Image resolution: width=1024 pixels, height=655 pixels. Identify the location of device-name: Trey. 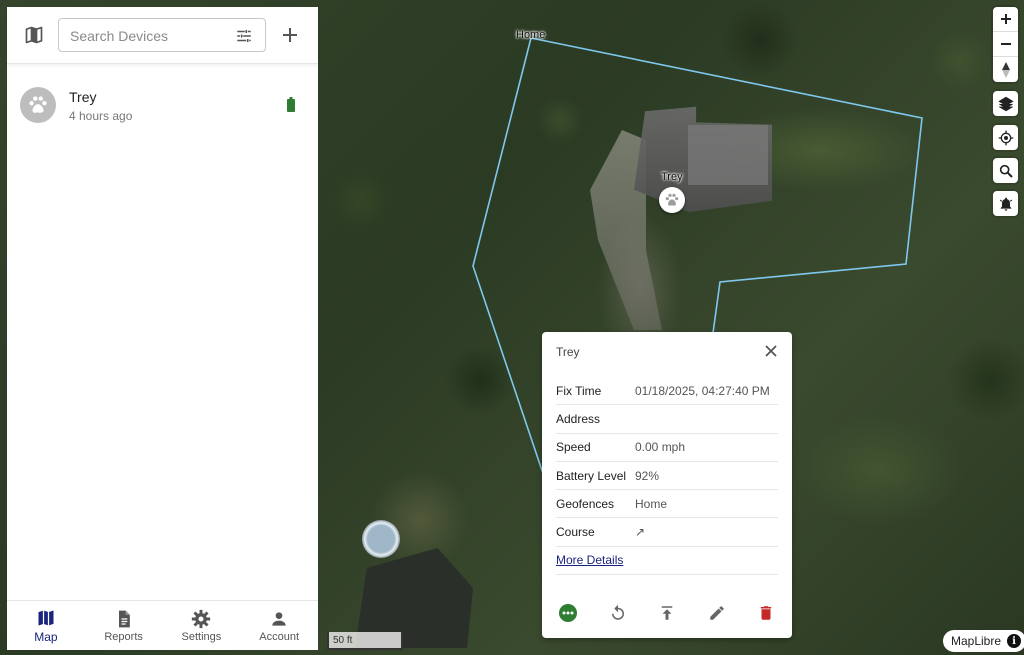
(83, 97).